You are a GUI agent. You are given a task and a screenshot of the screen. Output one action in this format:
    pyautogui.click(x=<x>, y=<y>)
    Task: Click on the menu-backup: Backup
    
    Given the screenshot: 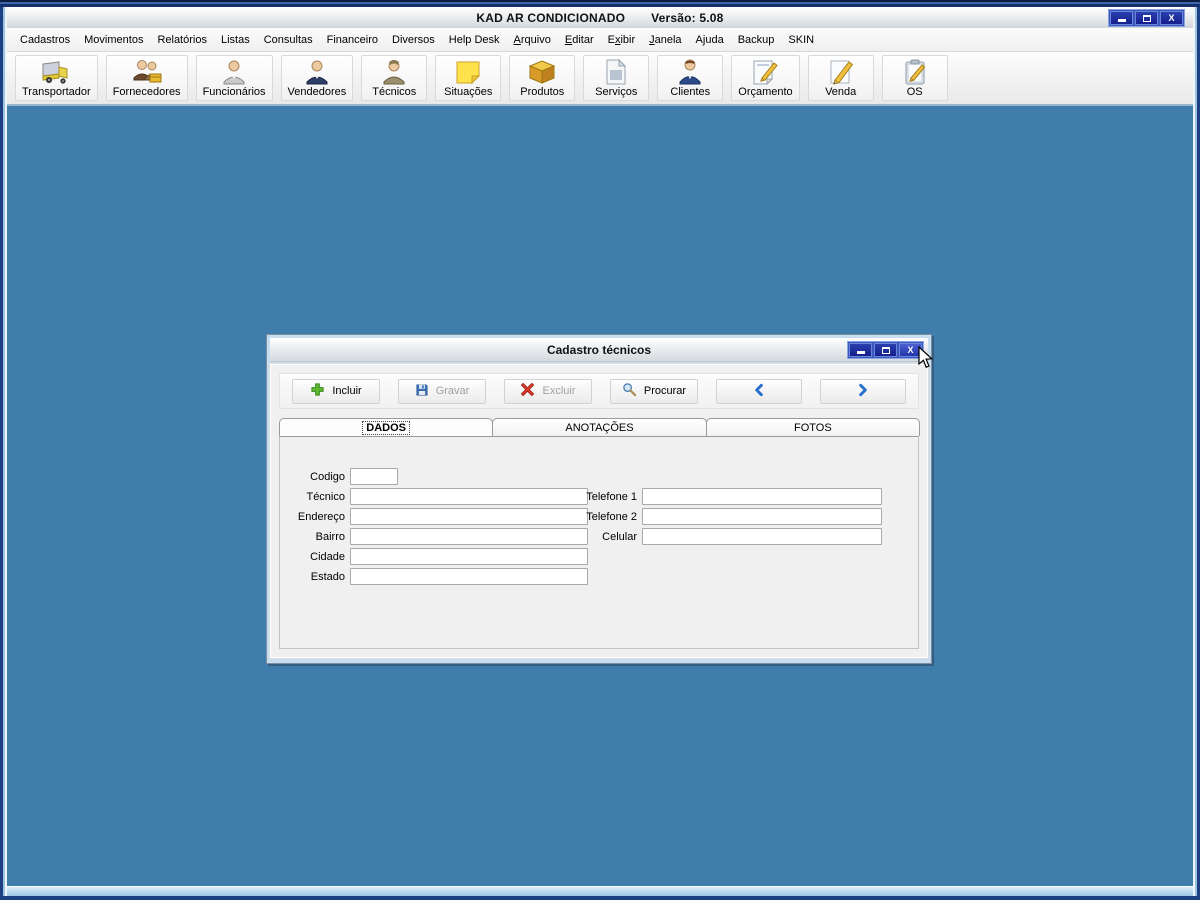 What is the action you would take?
    pyautogui.click(x=756, y=40)
    